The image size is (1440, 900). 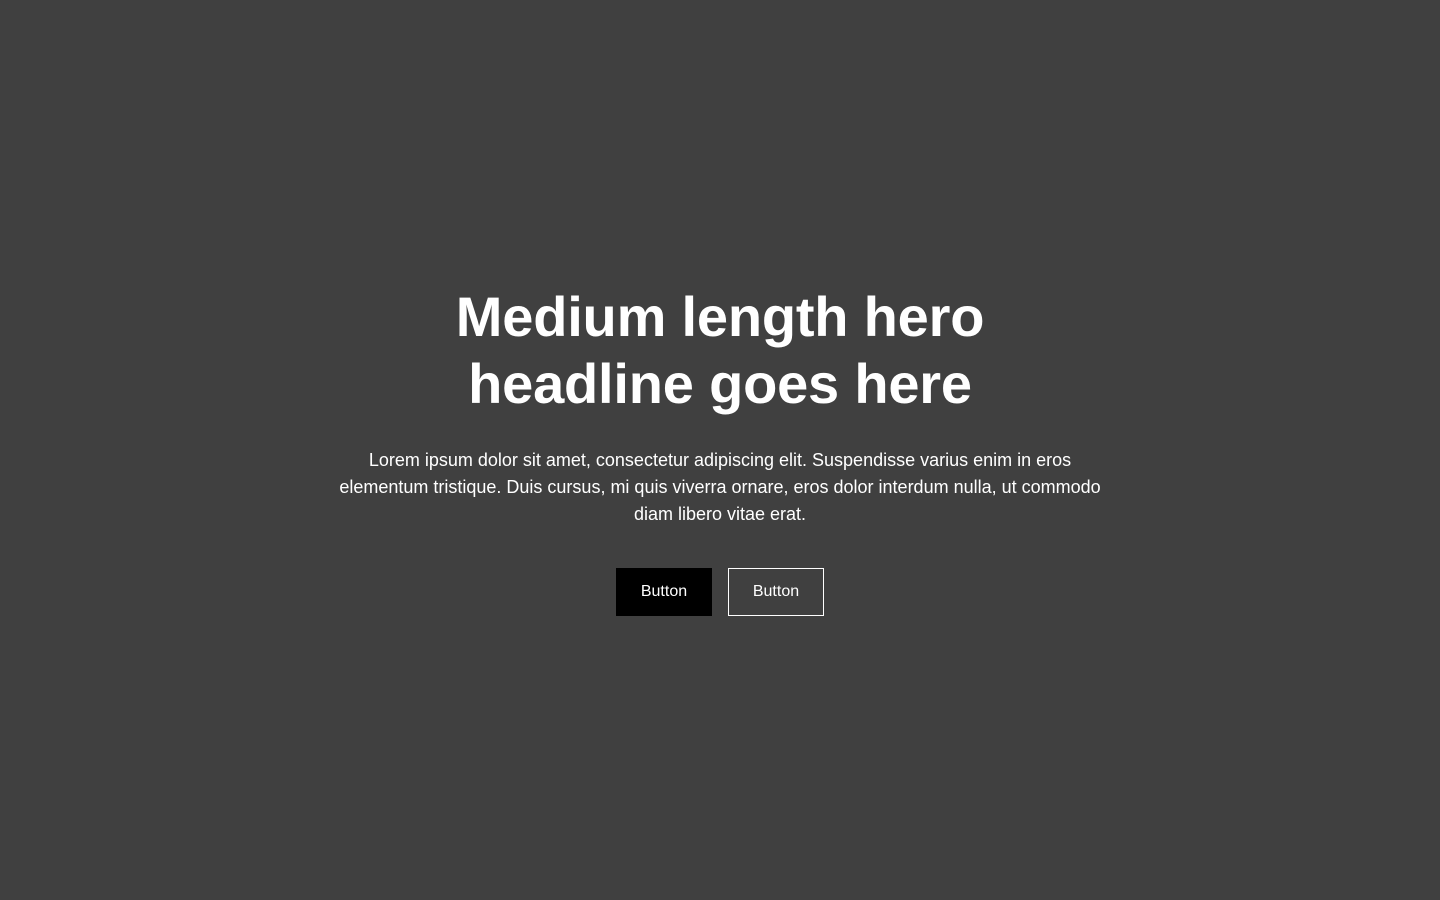 I want to click on primary-button: Button, so click(x=664, y=592).